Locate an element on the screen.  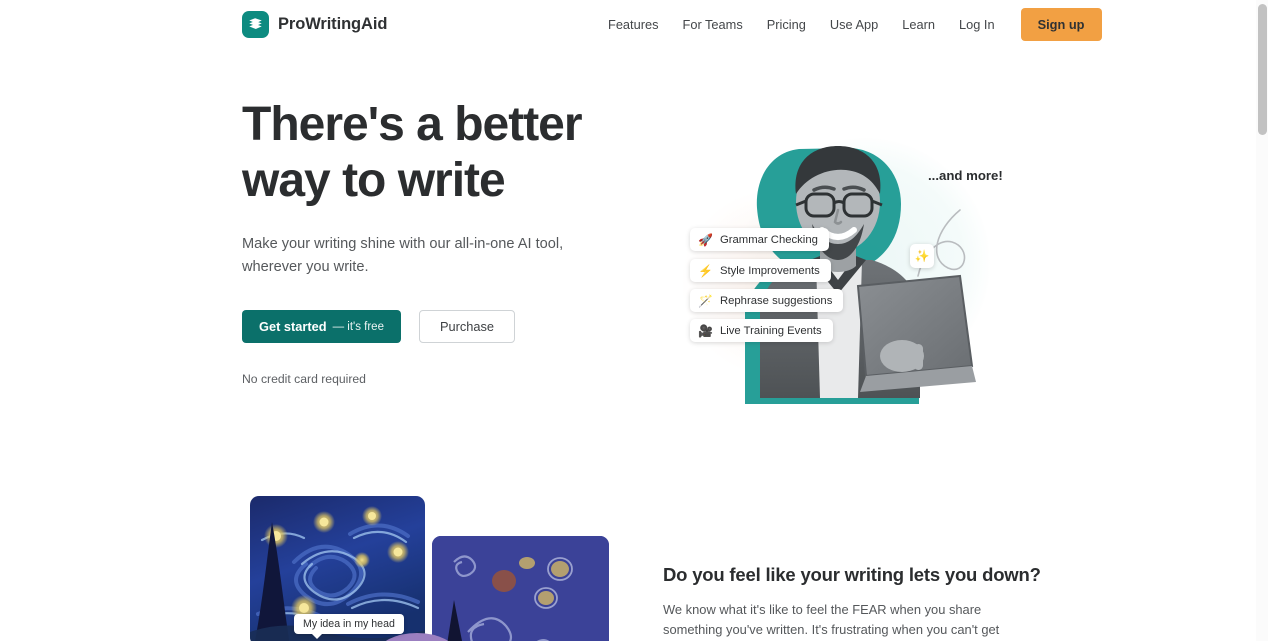
purchase-button: Purchase is located at coordinates (467, 326).